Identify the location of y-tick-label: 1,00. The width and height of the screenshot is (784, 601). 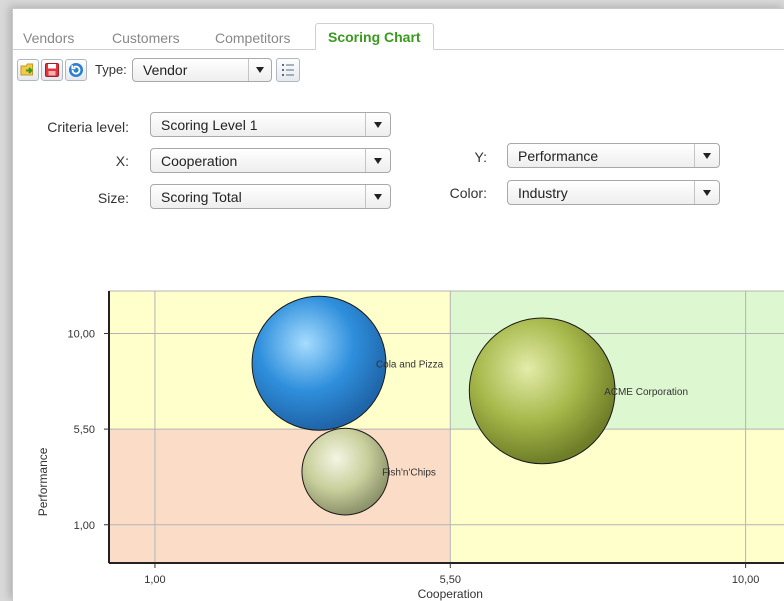
(84, 526).